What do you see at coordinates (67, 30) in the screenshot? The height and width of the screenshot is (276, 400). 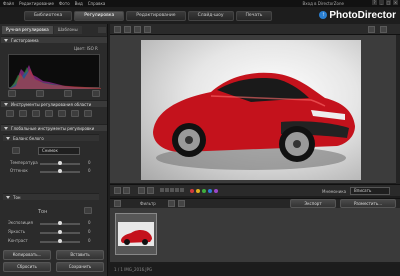 I see `tab-presets: Шаблоны` at bounding box center [67, 30].